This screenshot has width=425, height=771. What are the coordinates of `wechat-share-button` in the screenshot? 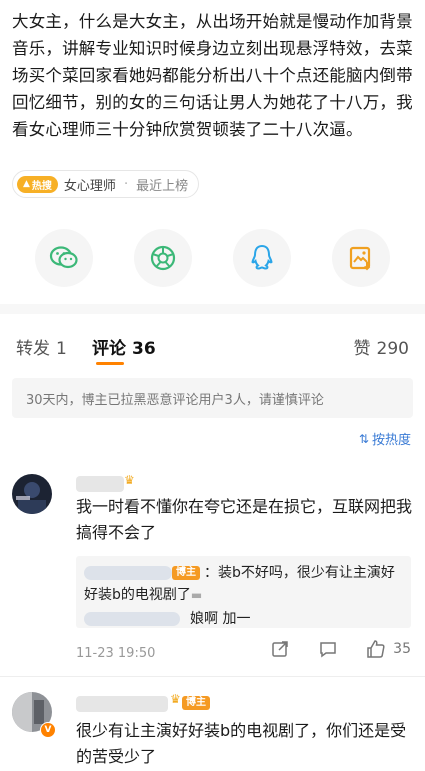 It's located at (63, 258).